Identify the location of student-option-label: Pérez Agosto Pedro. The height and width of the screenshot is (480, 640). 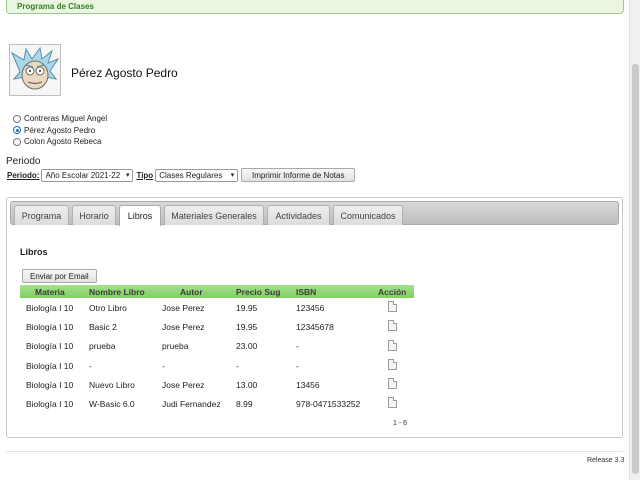
(60, 130).